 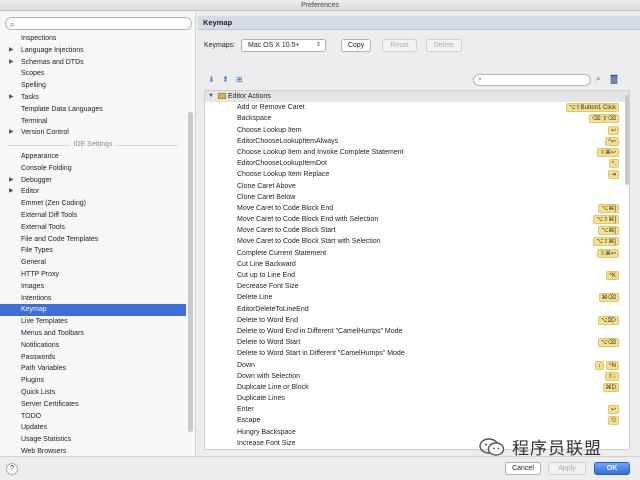 What do you see at coordinates (417, 365) in the screenshot?
I see `keymap-action-row: Down ^N ↓` at bounding box center [417, 365].